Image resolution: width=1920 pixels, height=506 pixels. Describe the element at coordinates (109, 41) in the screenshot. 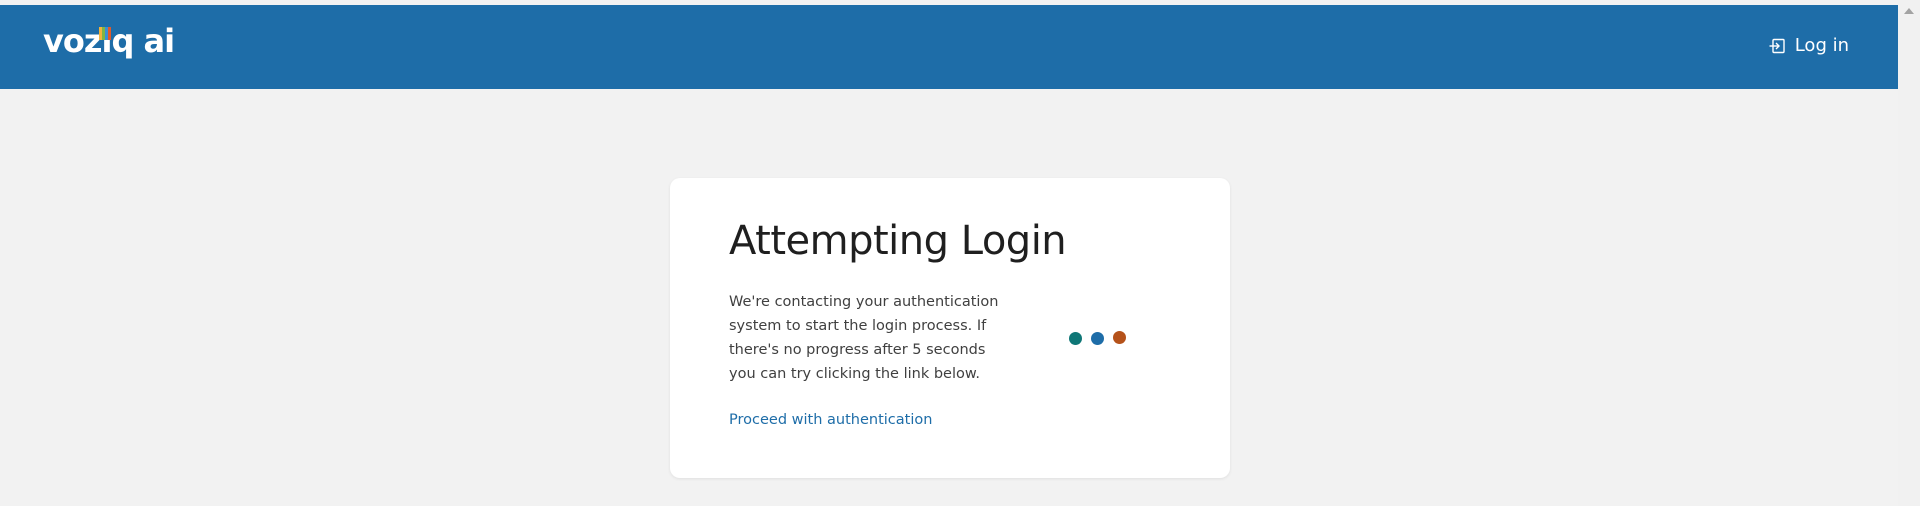

I see `voziq-logo: voziq ai` at that location.